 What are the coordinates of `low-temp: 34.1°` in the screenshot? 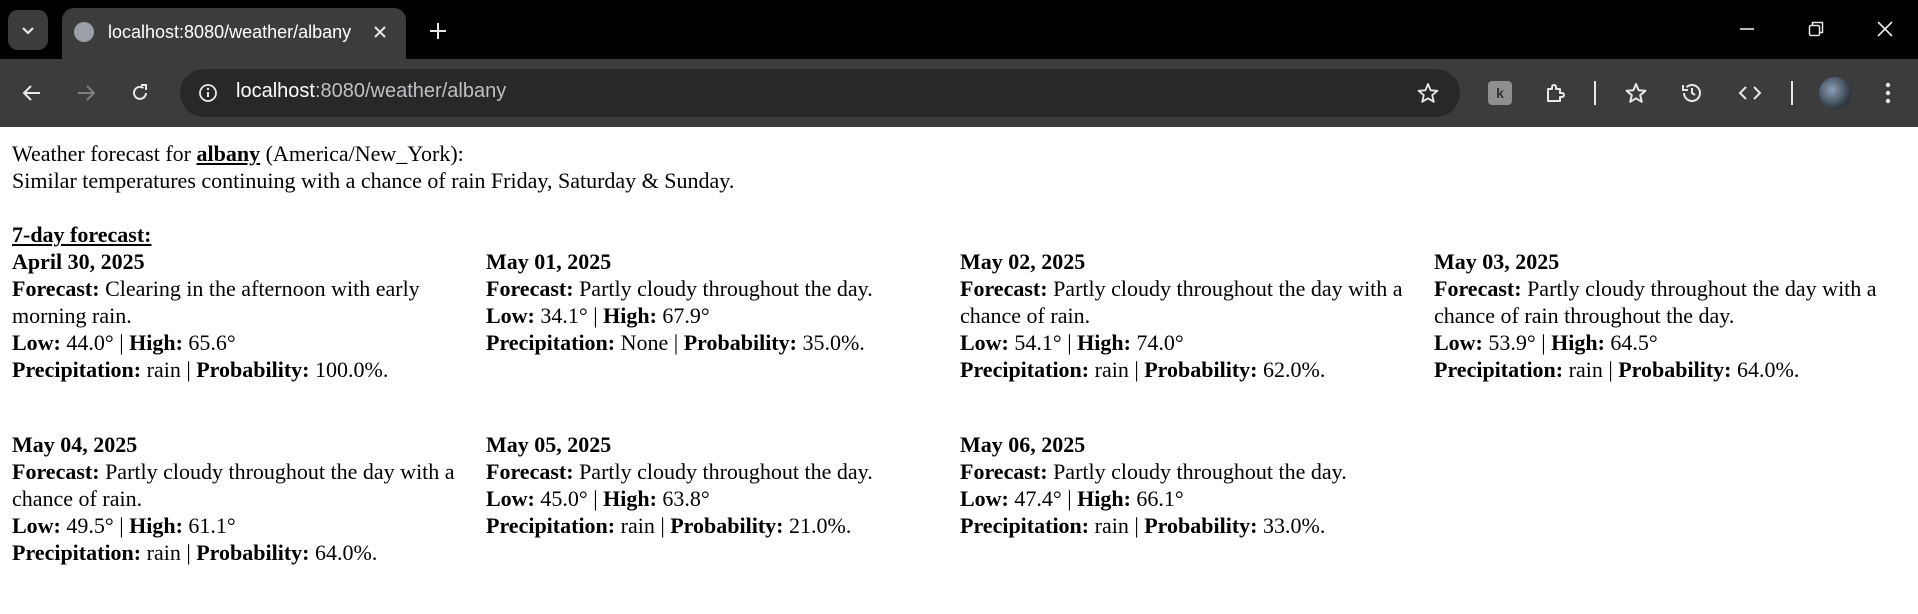 It's located at (564, 315).